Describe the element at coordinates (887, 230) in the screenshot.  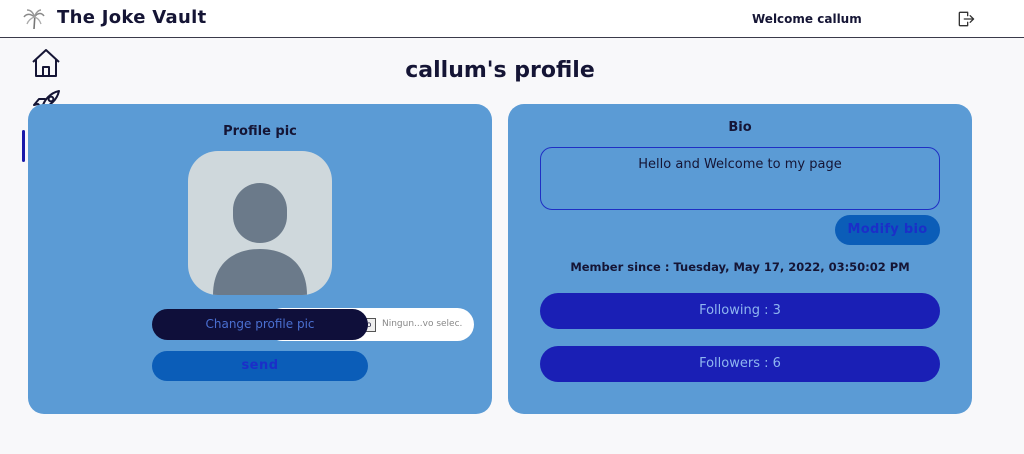
I see `modify-bio-button: Modify bio` at that location.